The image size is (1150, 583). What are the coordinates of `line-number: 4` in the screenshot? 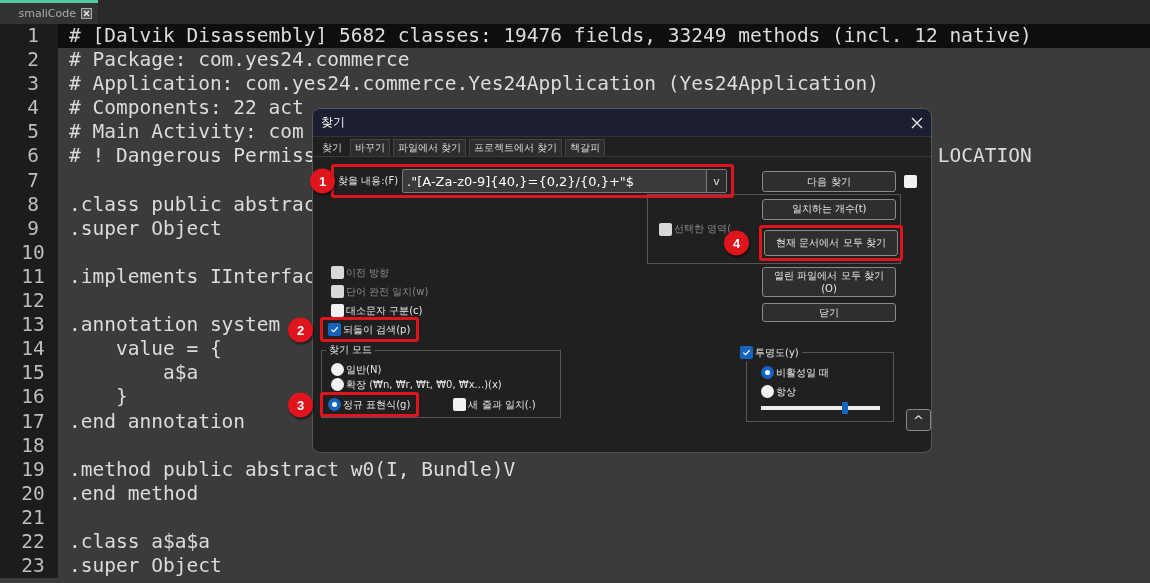 It's located at (29, 108).